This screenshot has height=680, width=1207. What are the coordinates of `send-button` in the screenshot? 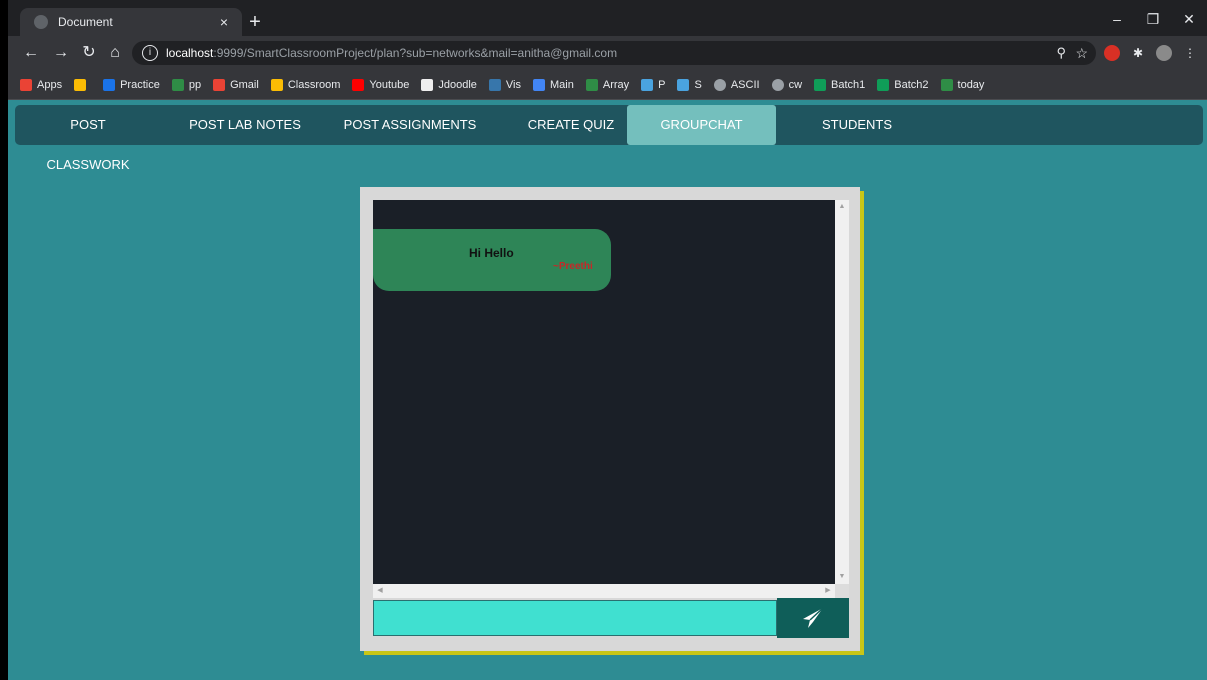 It's located at (813, 618).